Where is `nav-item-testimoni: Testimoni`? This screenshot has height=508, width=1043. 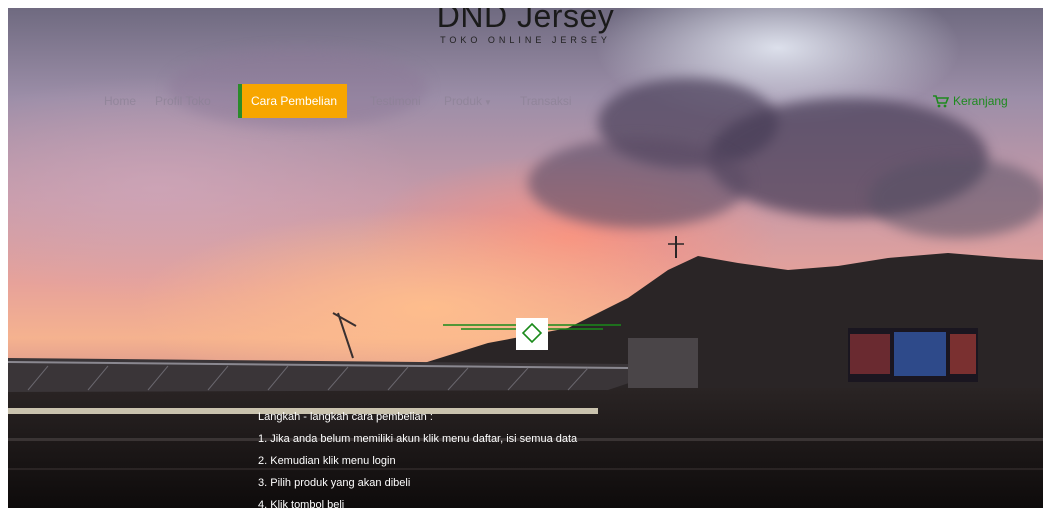
nav-item-testimoni: Testimoni is located at coordinates (395, 101).